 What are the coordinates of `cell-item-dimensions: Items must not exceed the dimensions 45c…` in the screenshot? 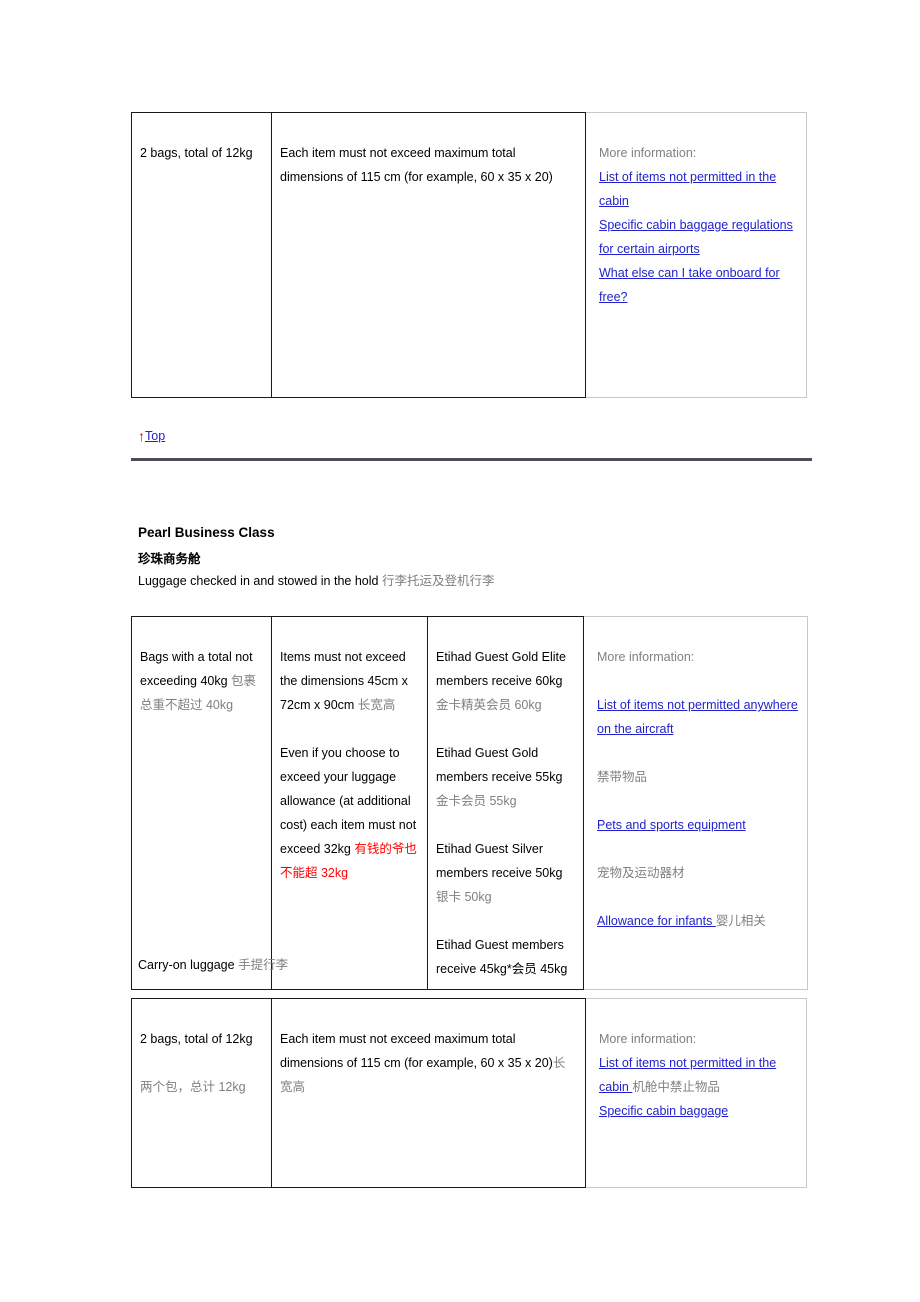 It's located at (349, 803).